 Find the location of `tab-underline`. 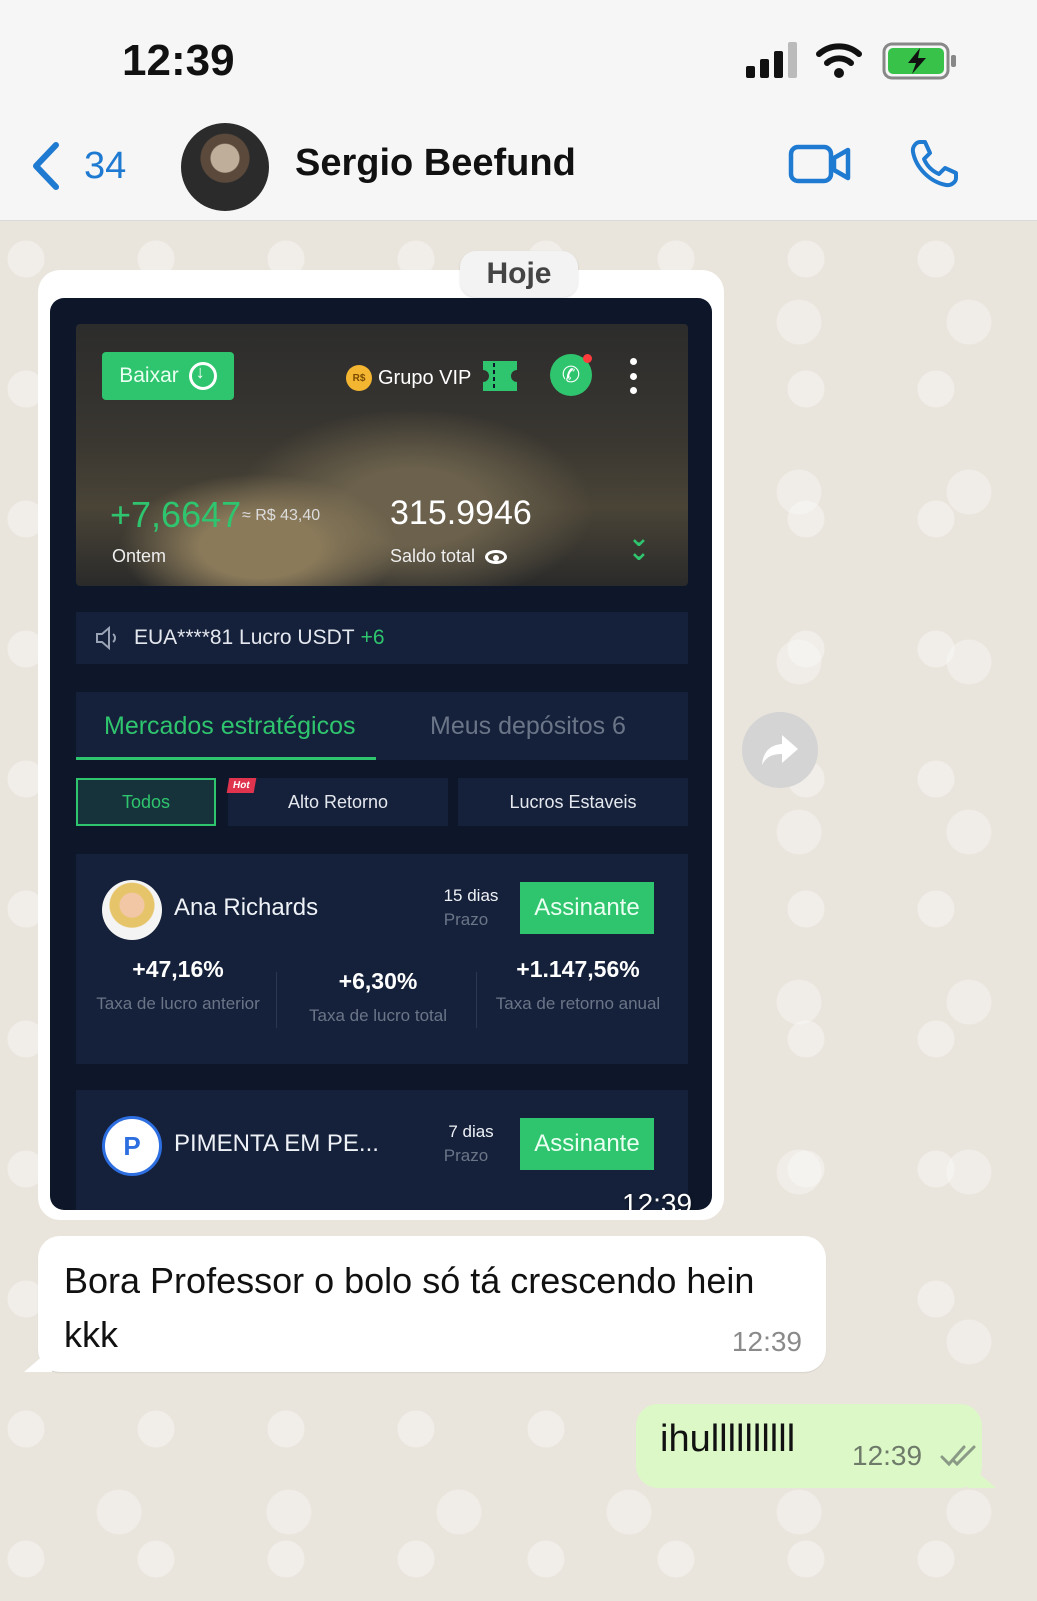

tab-underline is located at coordinates (226, 758).